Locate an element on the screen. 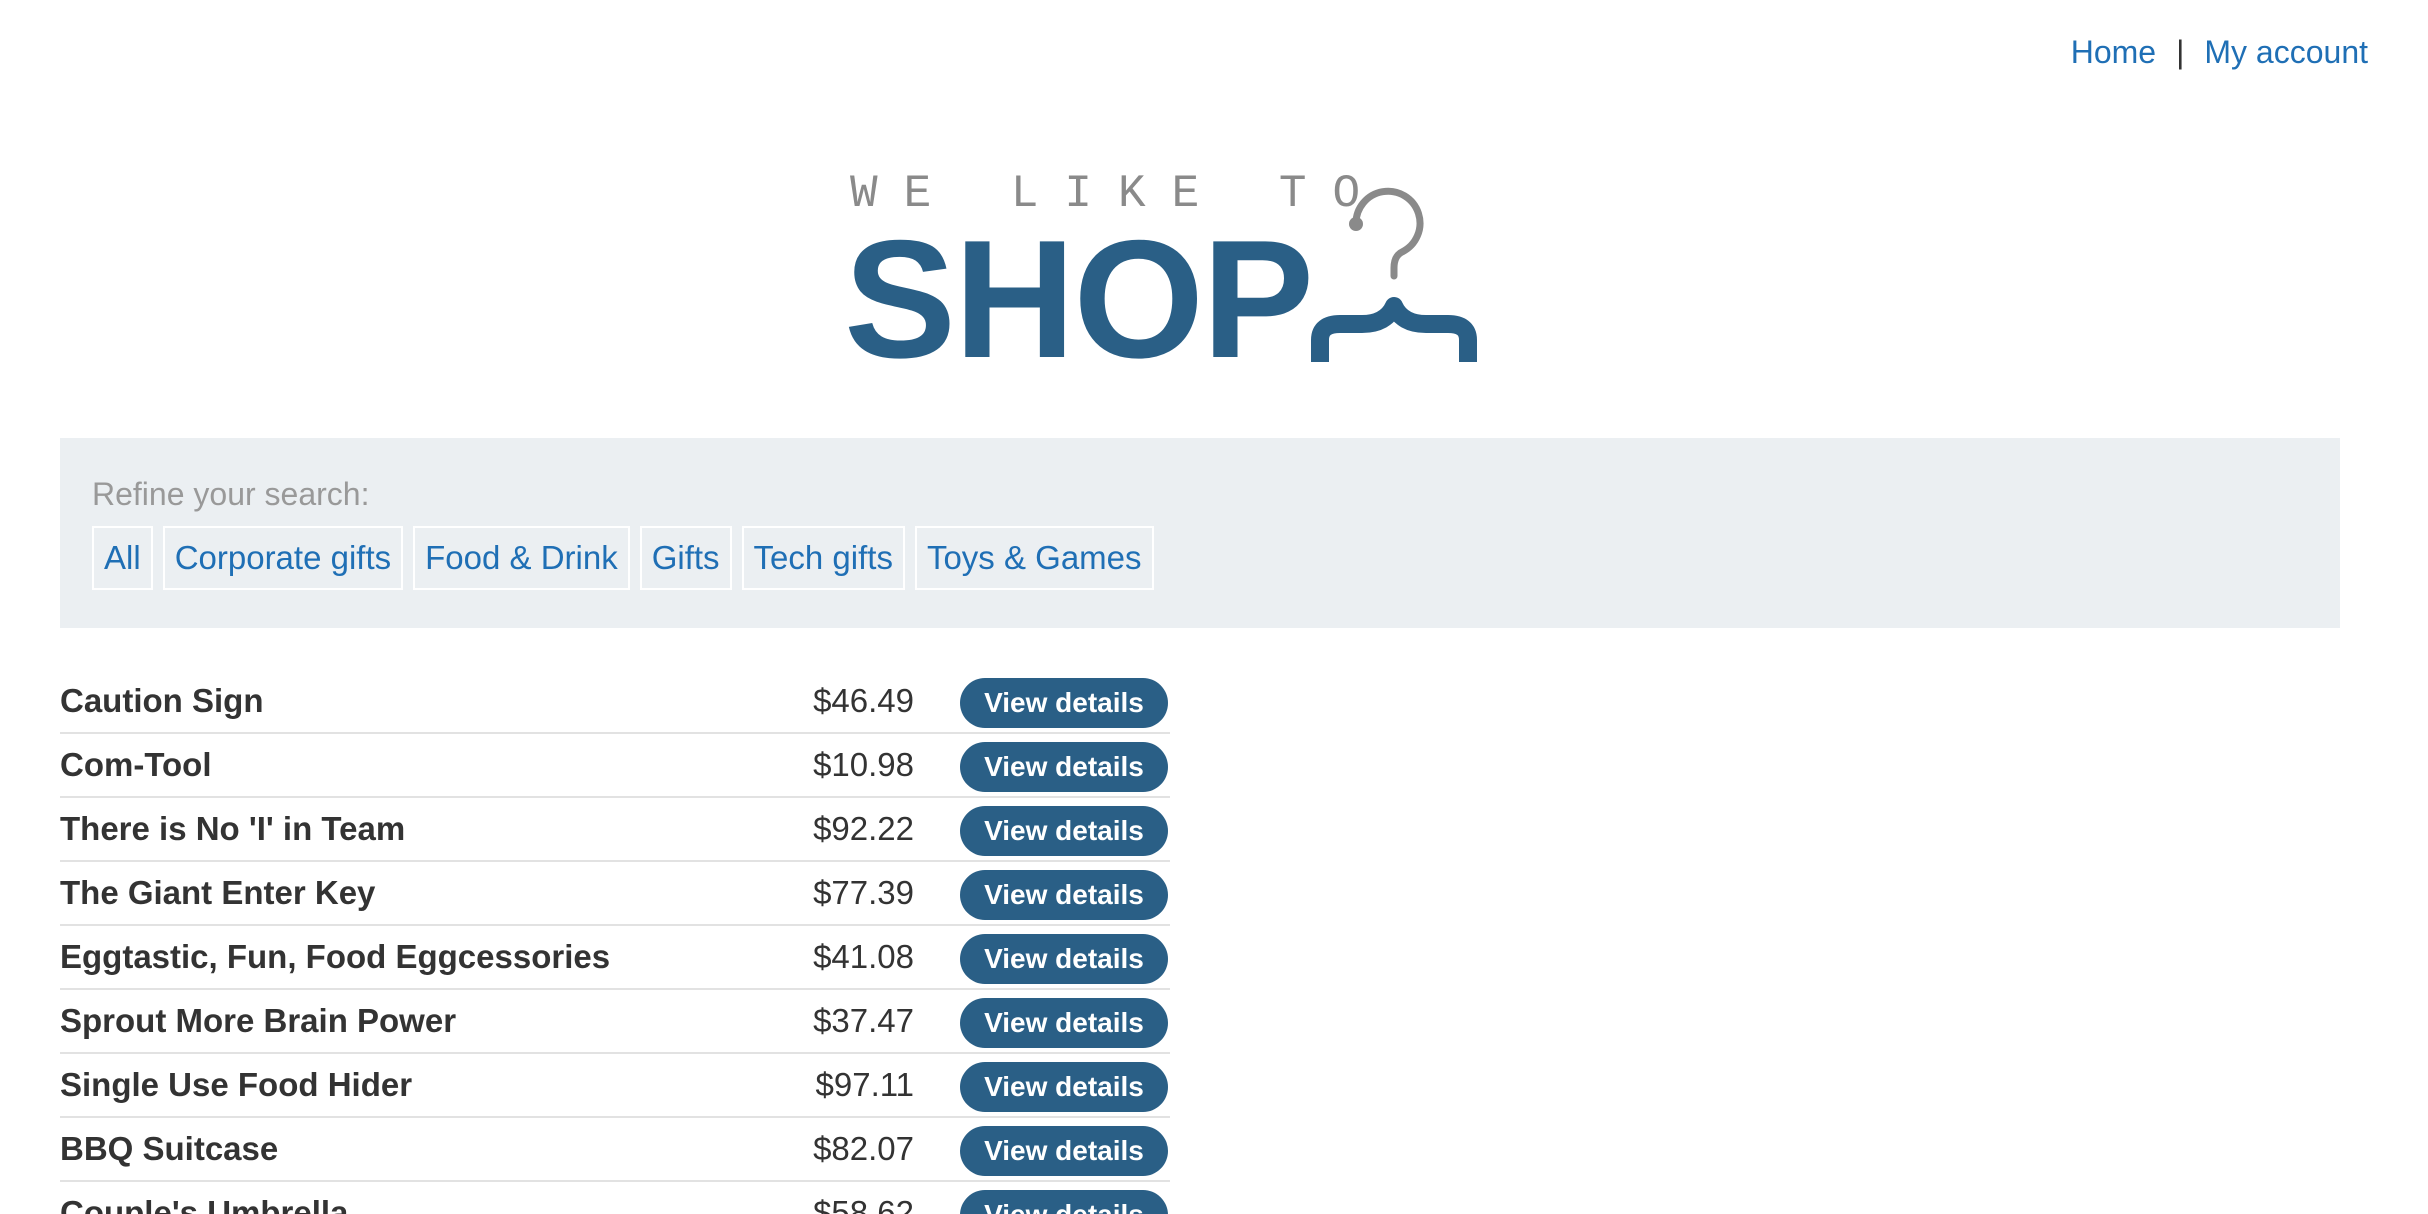 This screenshot has height=1214, width=2428. product-price: $41.08 is located at coordinates (863, 956).